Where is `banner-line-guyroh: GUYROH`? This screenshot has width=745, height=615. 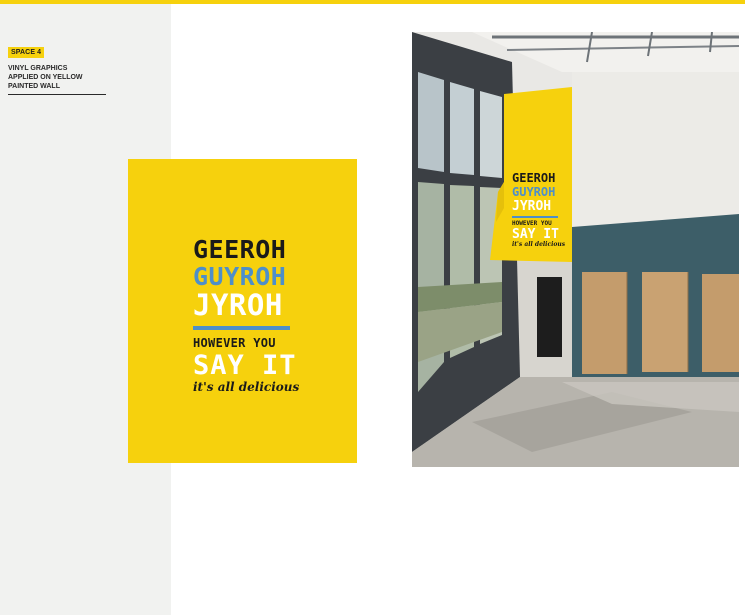 banner-line-guyroh: GUYROH is located at coordinates (534, 192).